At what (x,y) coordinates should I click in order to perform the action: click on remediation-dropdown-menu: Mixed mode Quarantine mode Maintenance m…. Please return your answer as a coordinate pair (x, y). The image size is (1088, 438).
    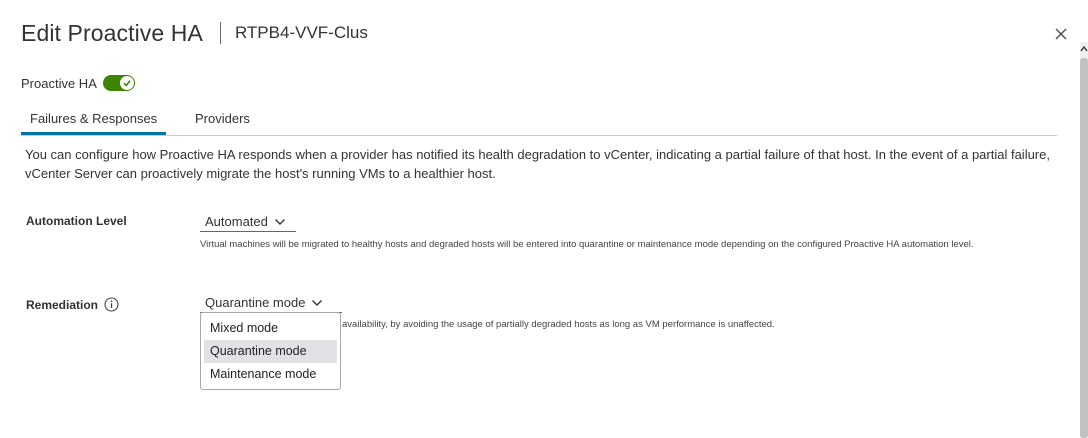
    Looking at the image, I should click on (270, 351).